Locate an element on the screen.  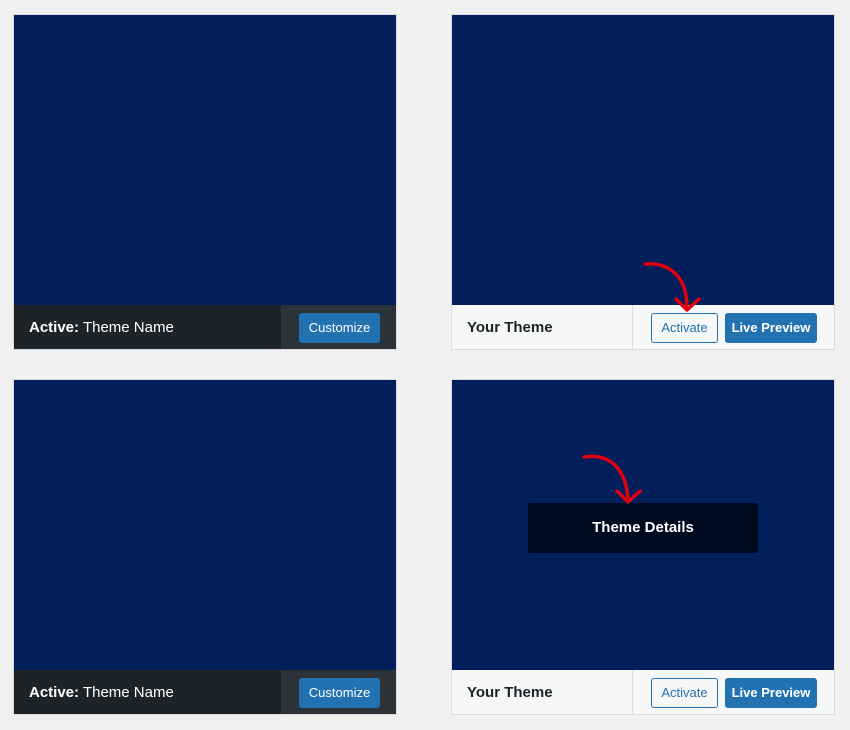
theme-name-bar: Your Theme Activate Live Preview is located at coordinates (643, 692).